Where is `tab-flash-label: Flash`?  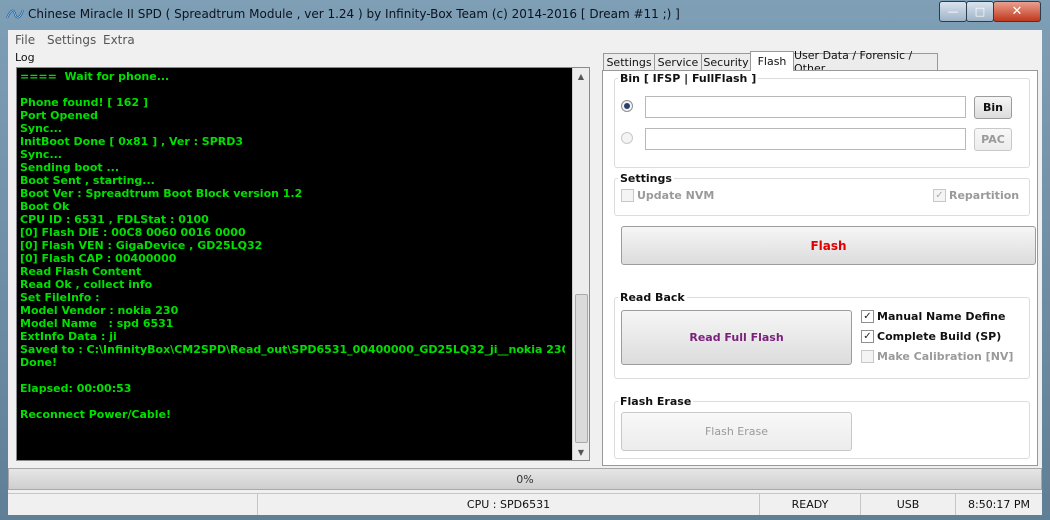 tab-flash-label: Flash is located at coordinates (772, 61).